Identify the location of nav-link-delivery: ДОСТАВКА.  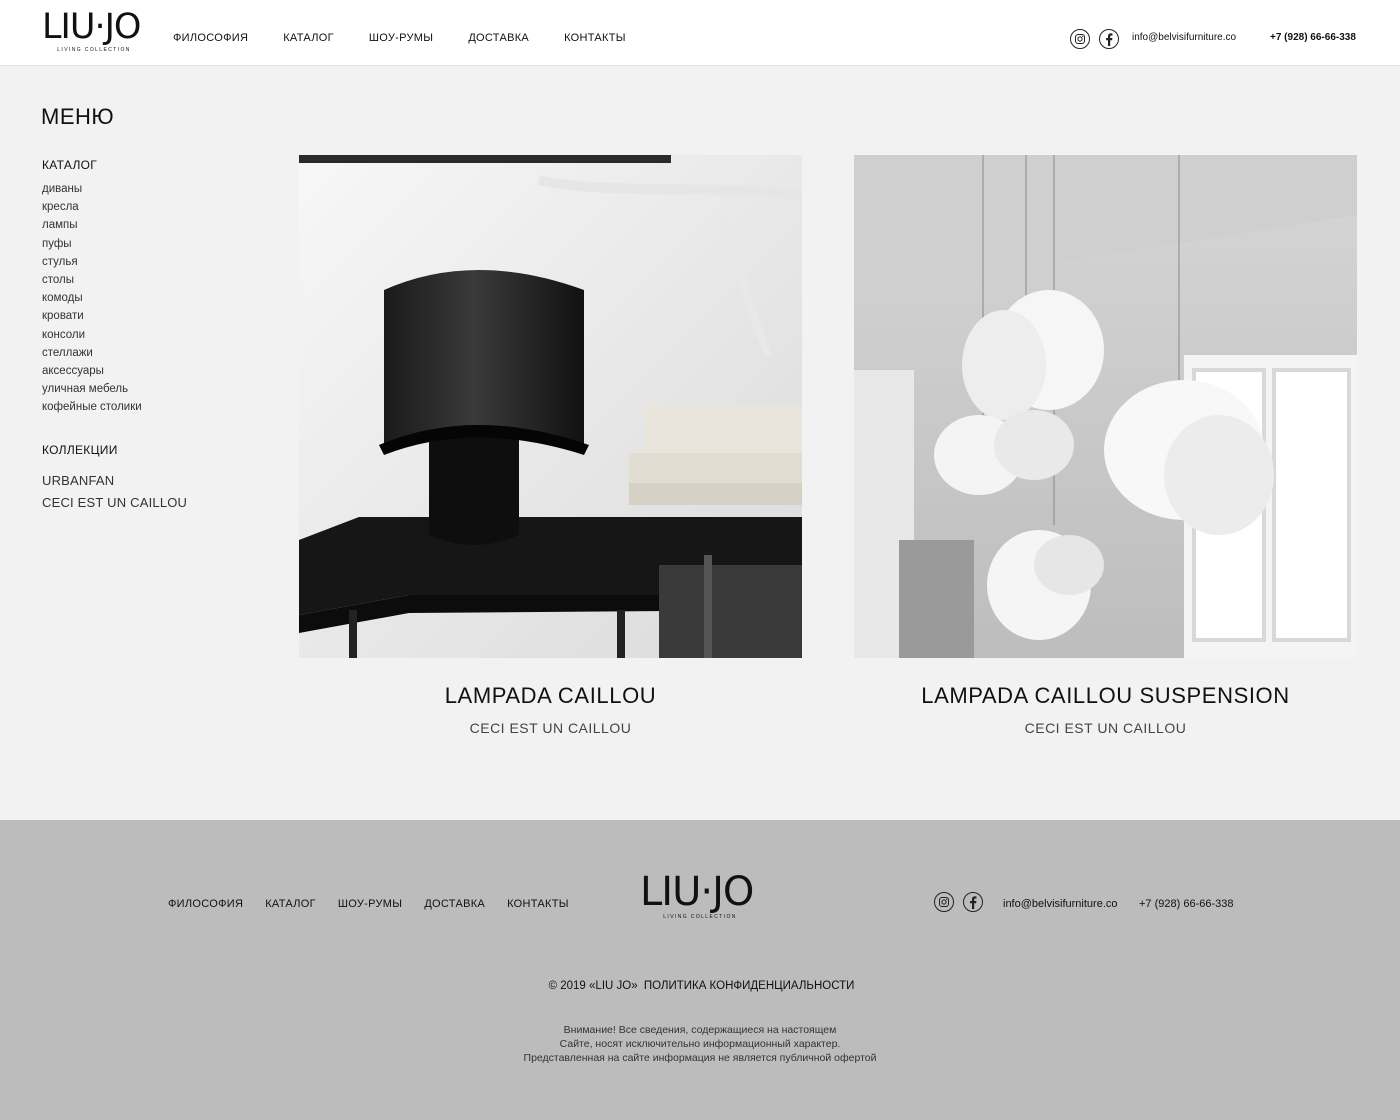
(498, 38).